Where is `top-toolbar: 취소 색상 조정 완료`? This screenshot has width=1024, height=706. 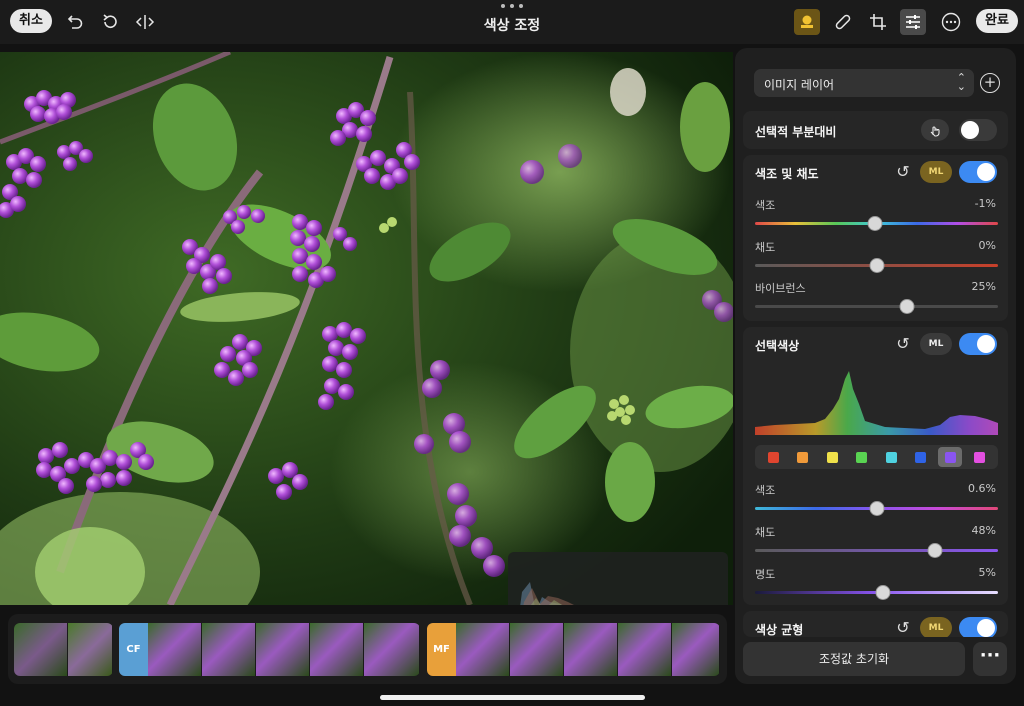 top-toolbar: 취소 색상 조정 완료 is located at coordinates (512, 22).